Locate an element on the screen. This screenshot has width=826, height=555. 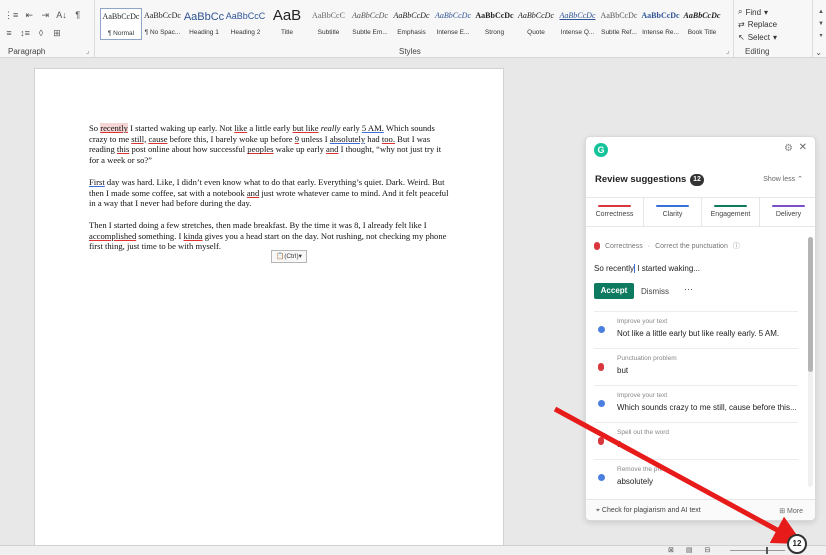
annotation-arrow-icon is located at coordinates (678, 475).